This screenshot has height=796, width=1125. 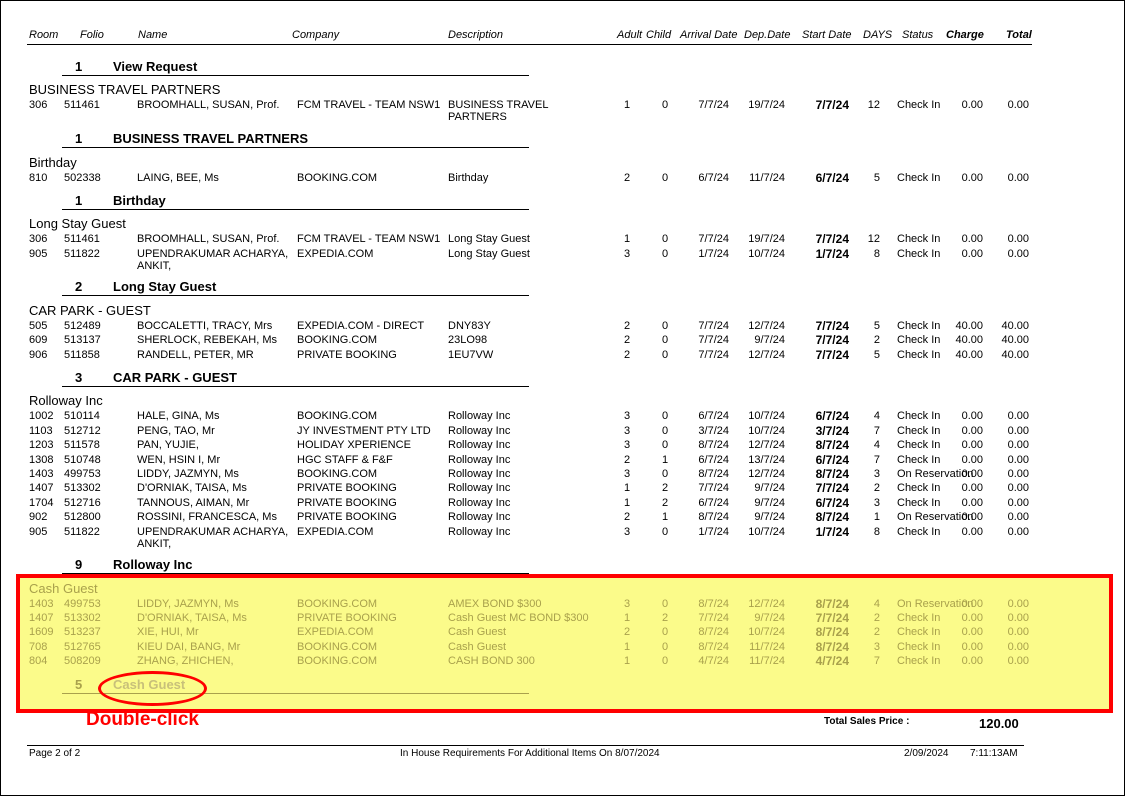 What do you see at coordinates (82, 474) in the screenshot?
I see `cell-folio: 499753` at bounding box center [82, 474].